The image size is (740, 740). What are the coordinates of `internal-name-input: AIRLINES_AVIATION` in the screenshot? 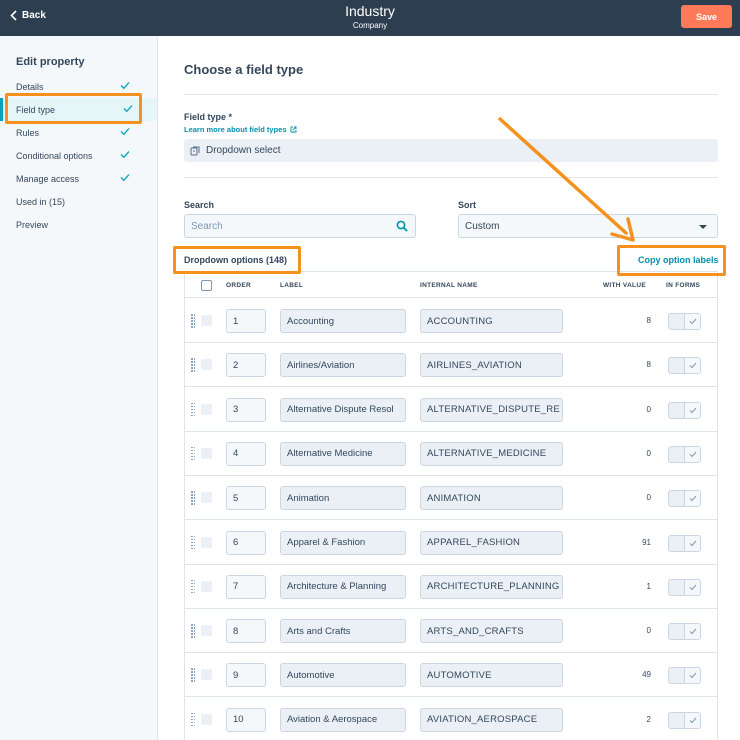 It's located at (491, 365).